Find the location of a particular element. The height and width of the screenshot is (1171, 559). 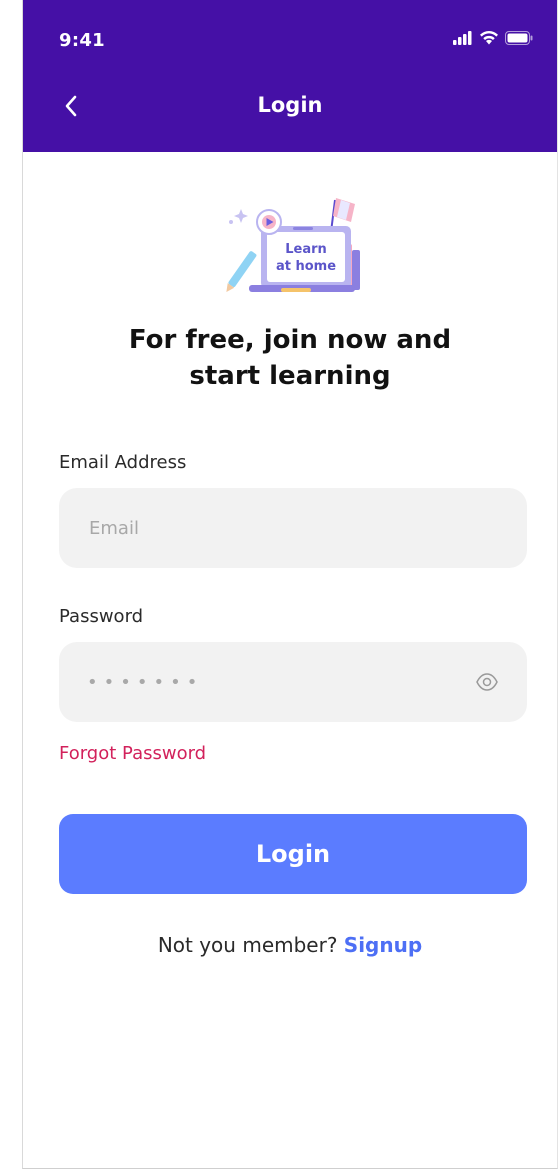

status-icons is located at coordinates (493, 39).